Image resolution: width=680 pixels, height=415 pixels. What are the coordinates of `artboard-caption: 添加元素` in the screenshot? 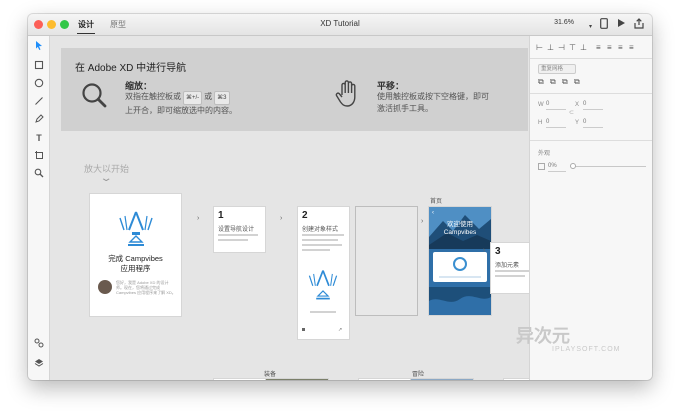 It's located at (507, 266).